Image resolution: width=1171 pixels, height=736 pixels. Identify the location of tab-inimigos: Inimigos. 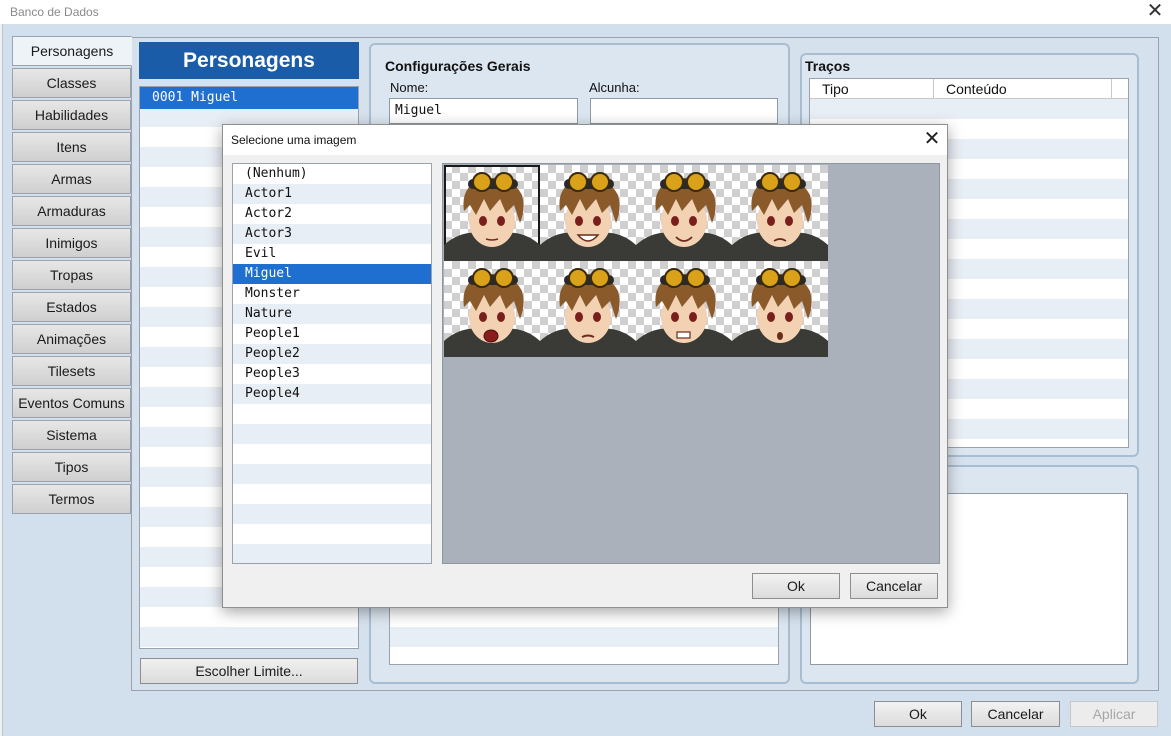
(71, 243).